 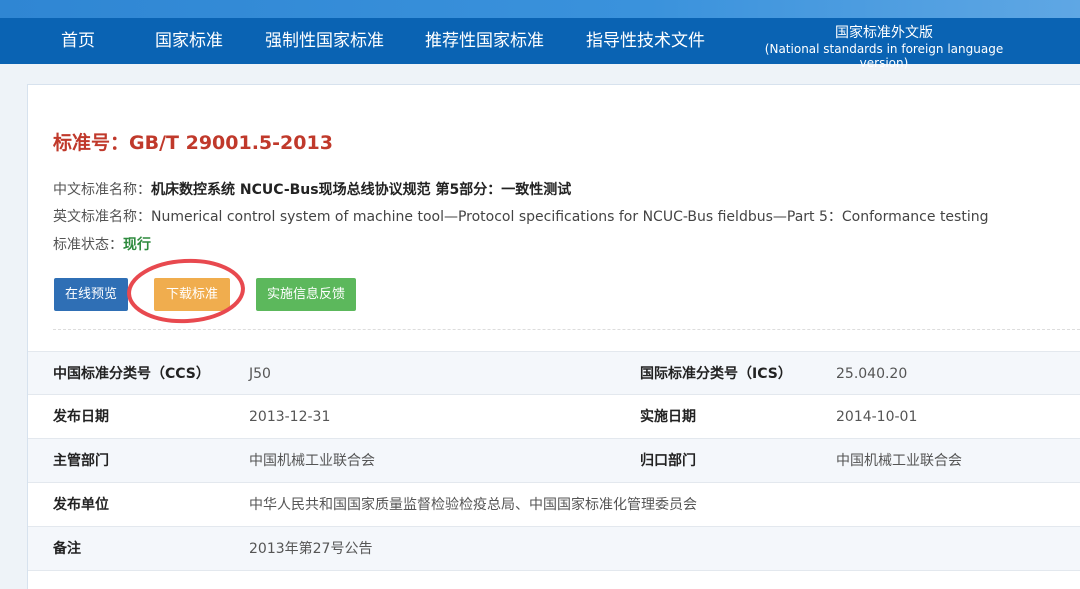 What do you see at coordinates (884, 33) in the screenshot?
I see `nav-foreign-cn: 国家标准外文版` at bounding box center [884, 33].